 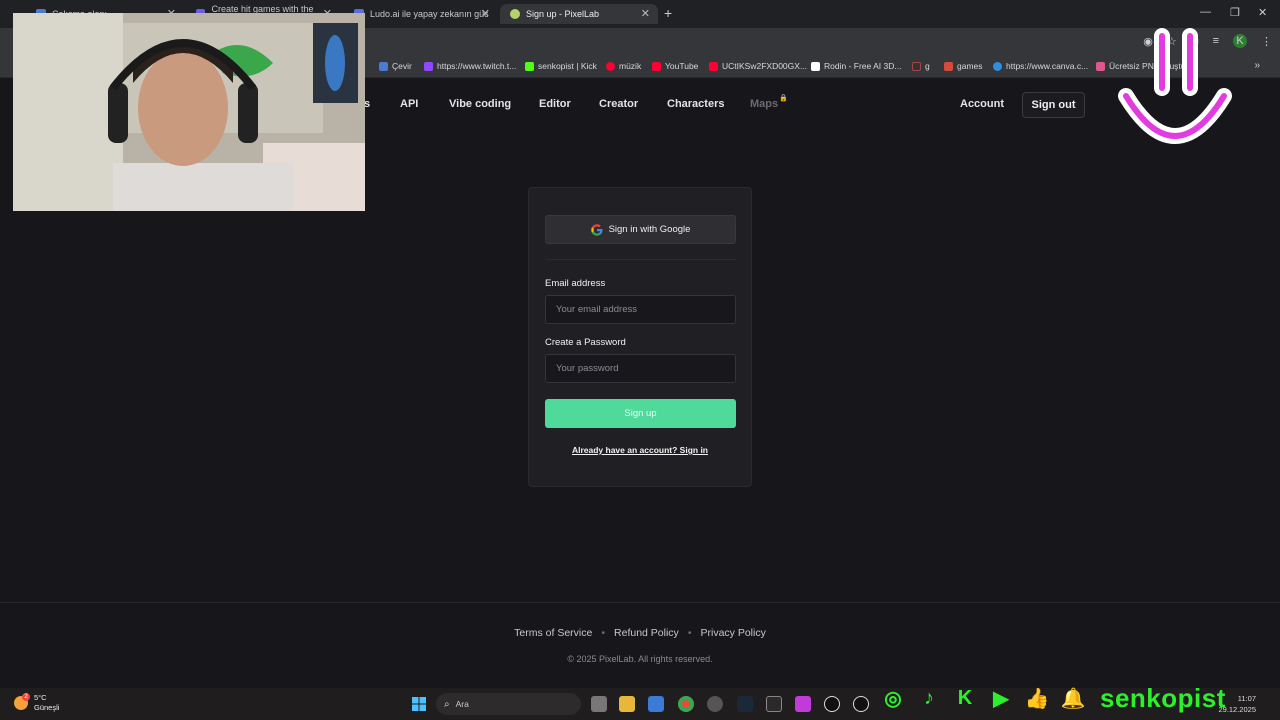 I want to click on google-icon, so click(x=596, y=229).